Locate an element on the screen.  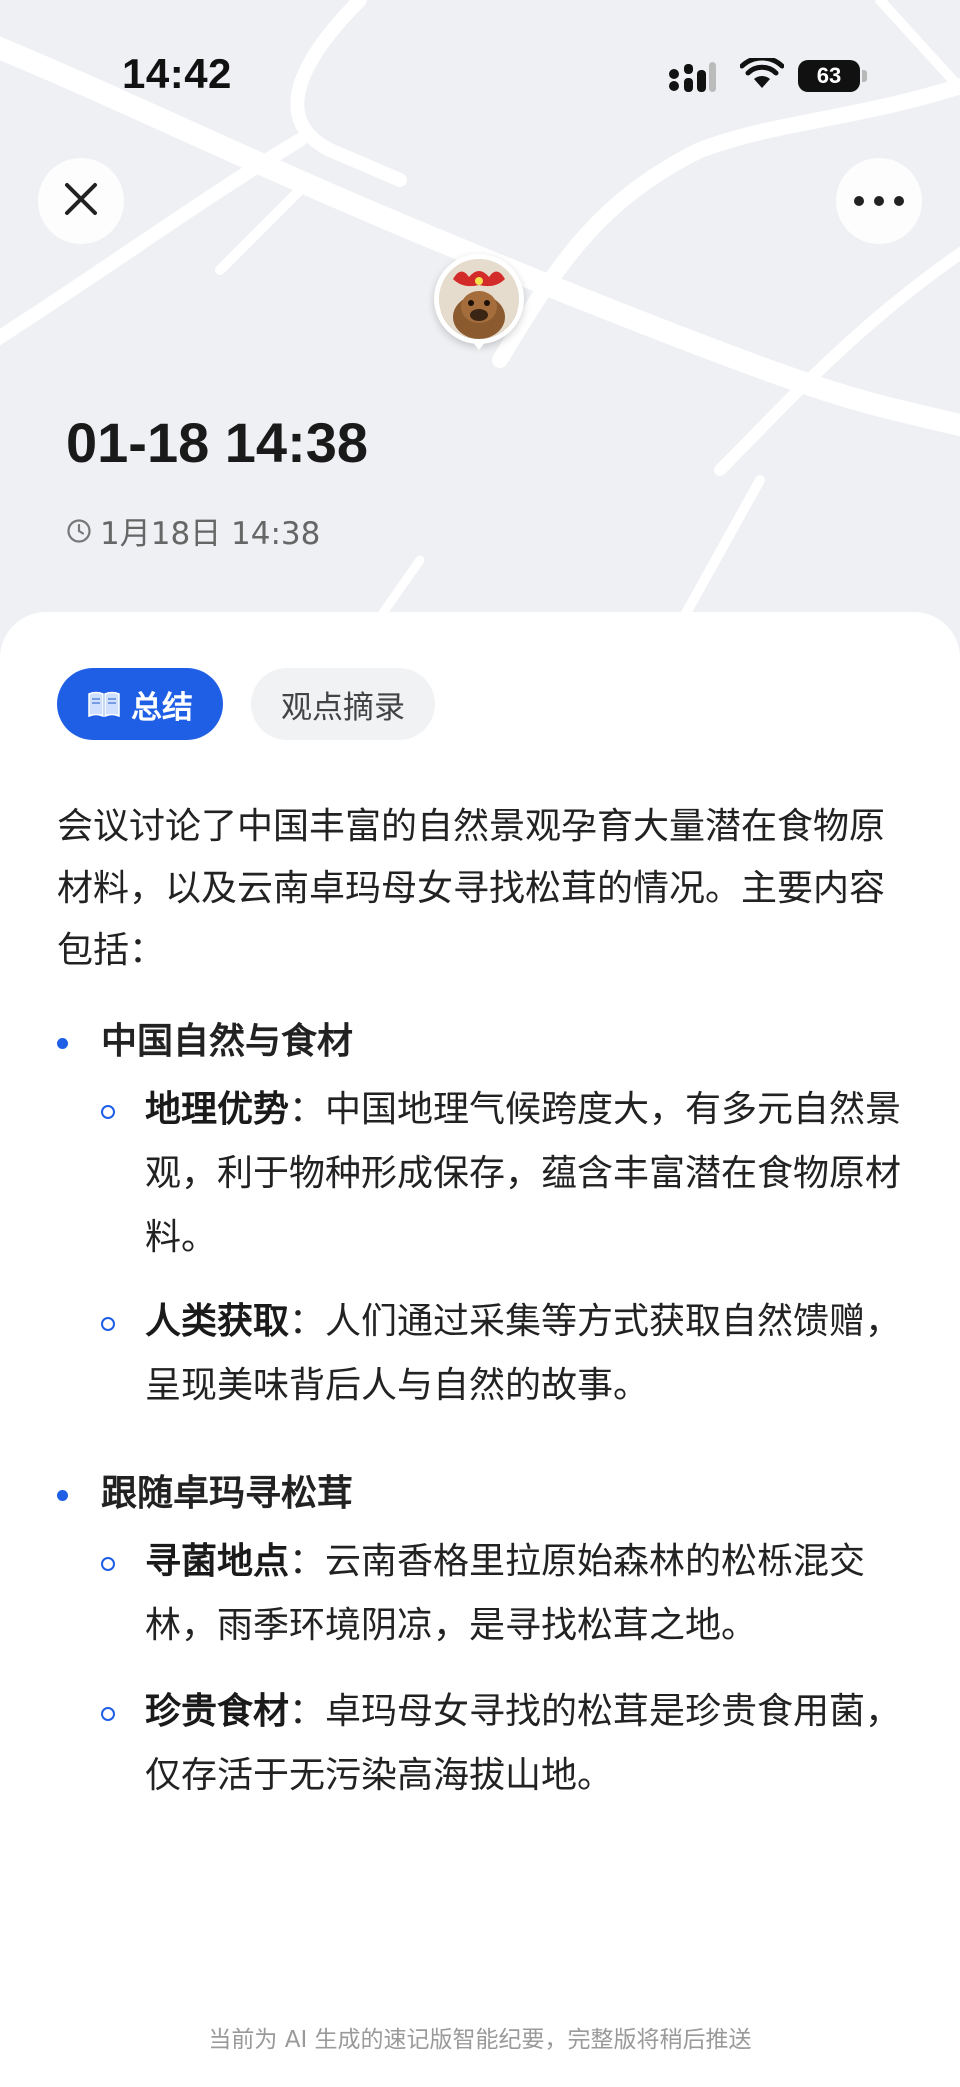
tab-viewpoints-label: 观点摘录 is located at coordinates (343, 707).